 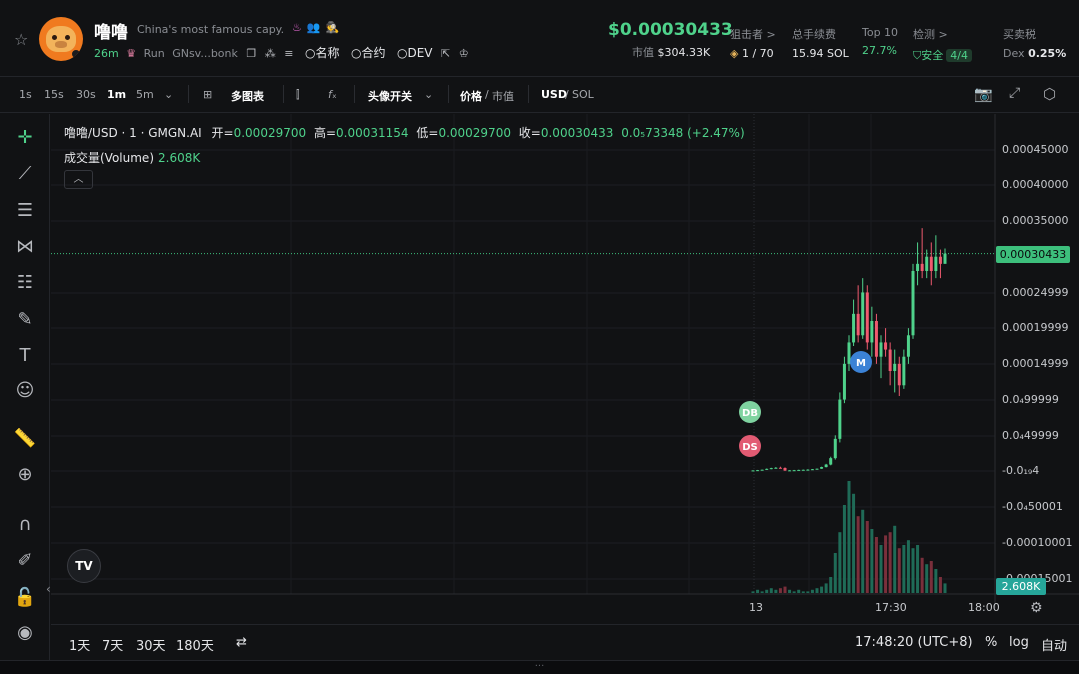 What do you see at coordinates (84, 566) in the screenshot?
I see `tradingview-logo-icon: TV` at bounding box center [84, 566].